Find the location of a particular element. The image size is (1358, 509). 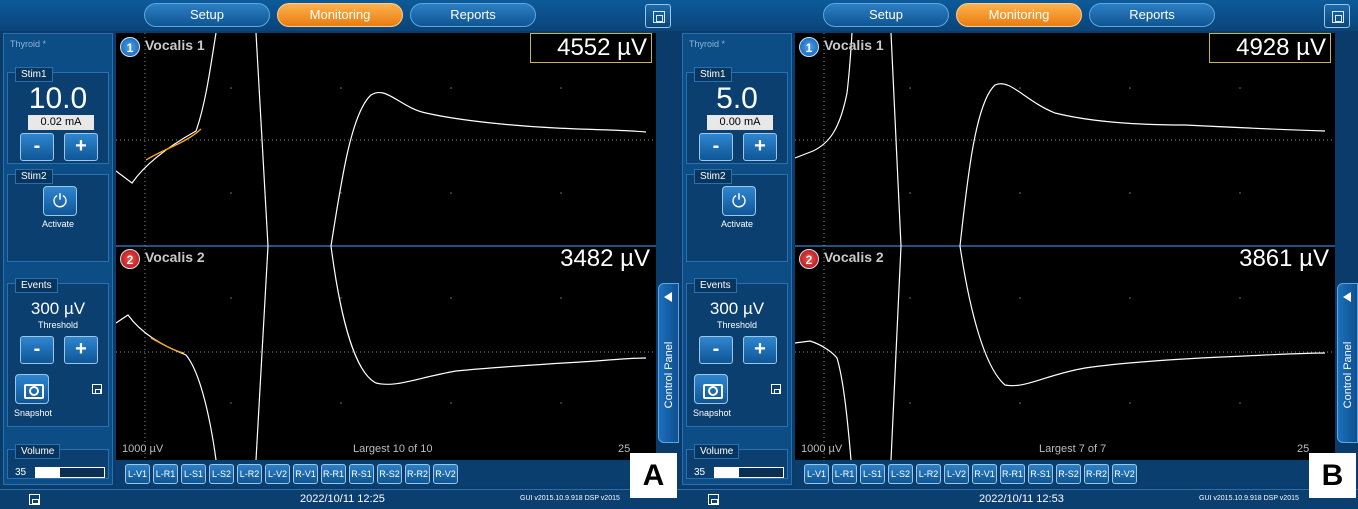

volume-box: Volume 35 is located at coordinates (58, 461).